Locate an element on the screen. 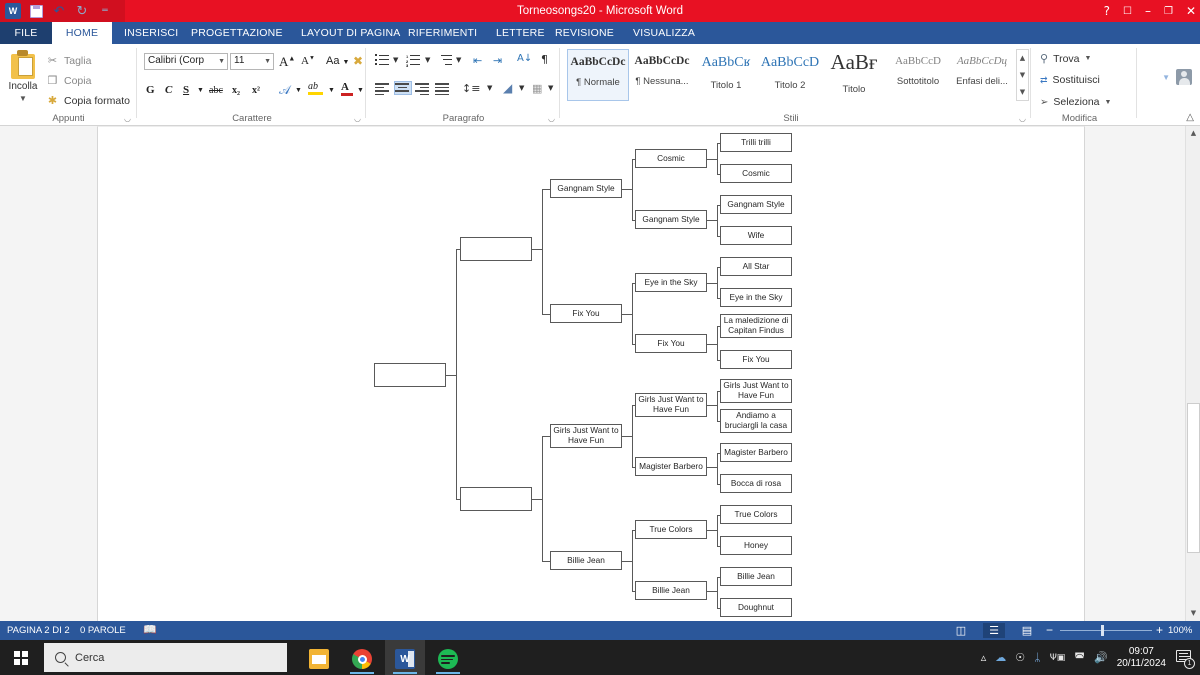  shading-icon: ◢ is located at coordinates (507, 88).